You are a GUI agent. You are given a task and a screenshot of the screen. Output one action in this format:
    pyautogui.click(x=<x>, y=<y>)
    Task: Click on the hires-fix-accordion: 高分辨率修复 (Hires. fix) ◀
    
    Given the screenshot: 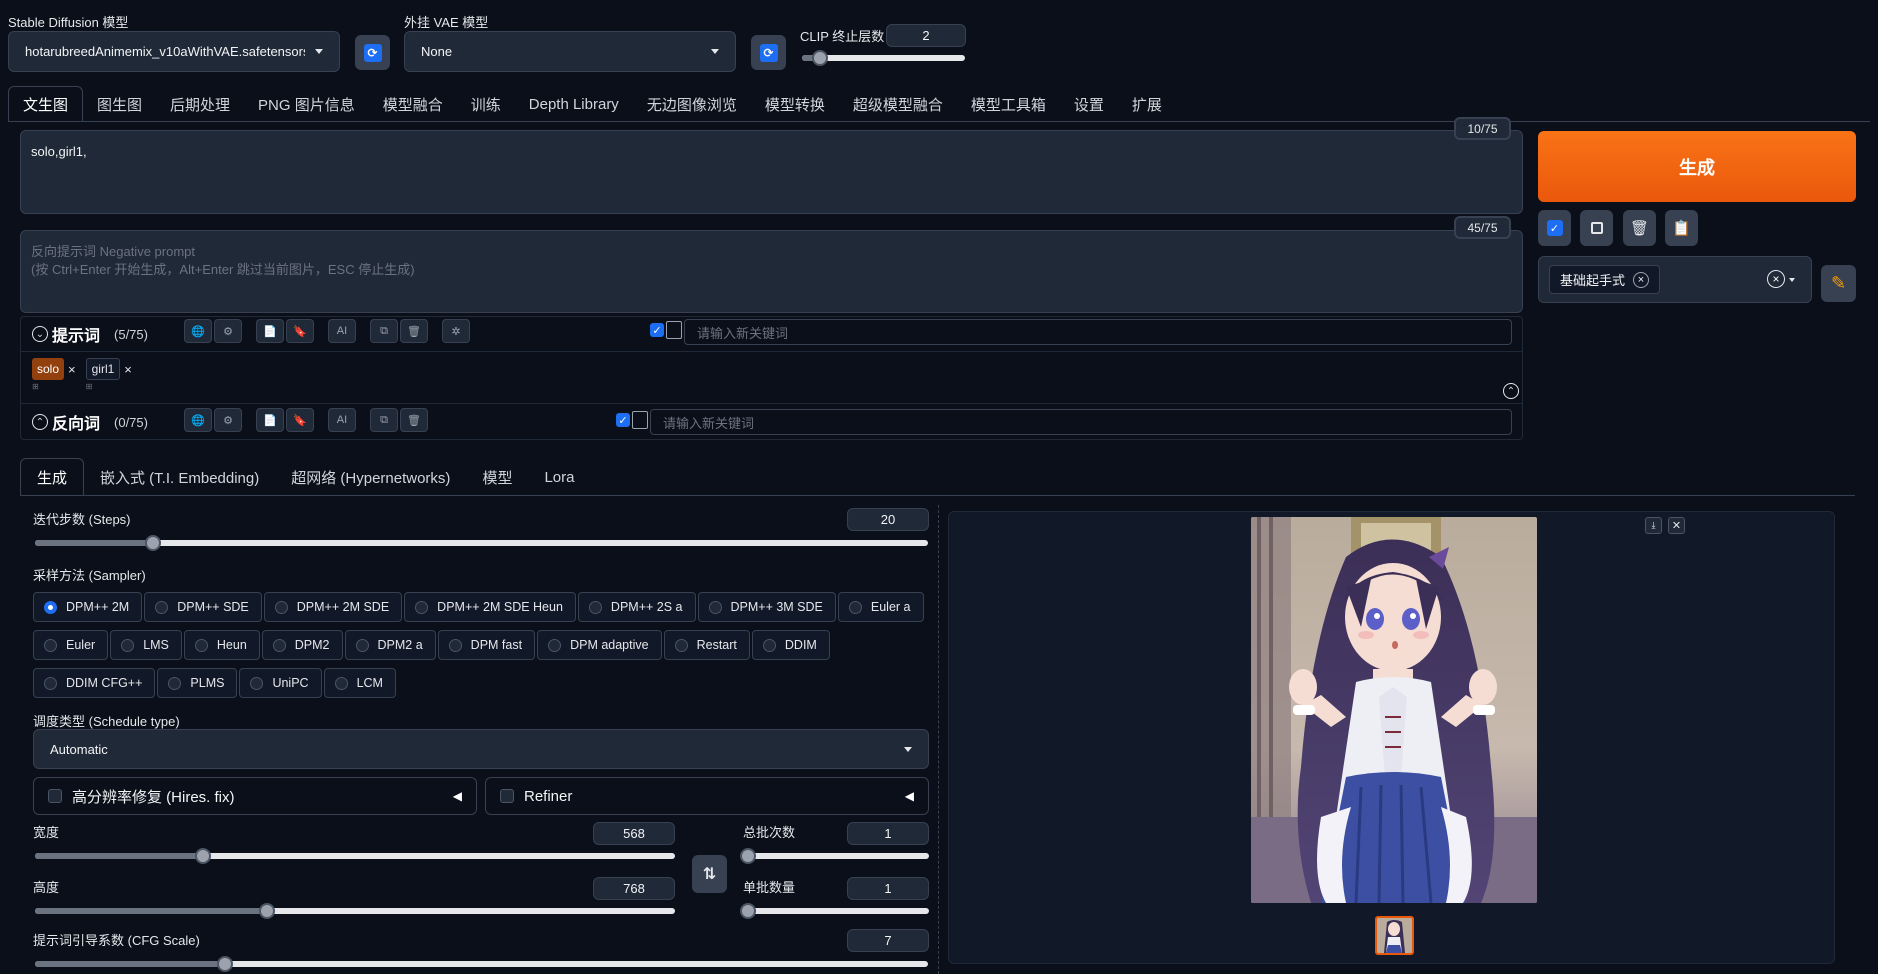 What is the action you would take?
    pyautogui.click(x=255, y=796)
    